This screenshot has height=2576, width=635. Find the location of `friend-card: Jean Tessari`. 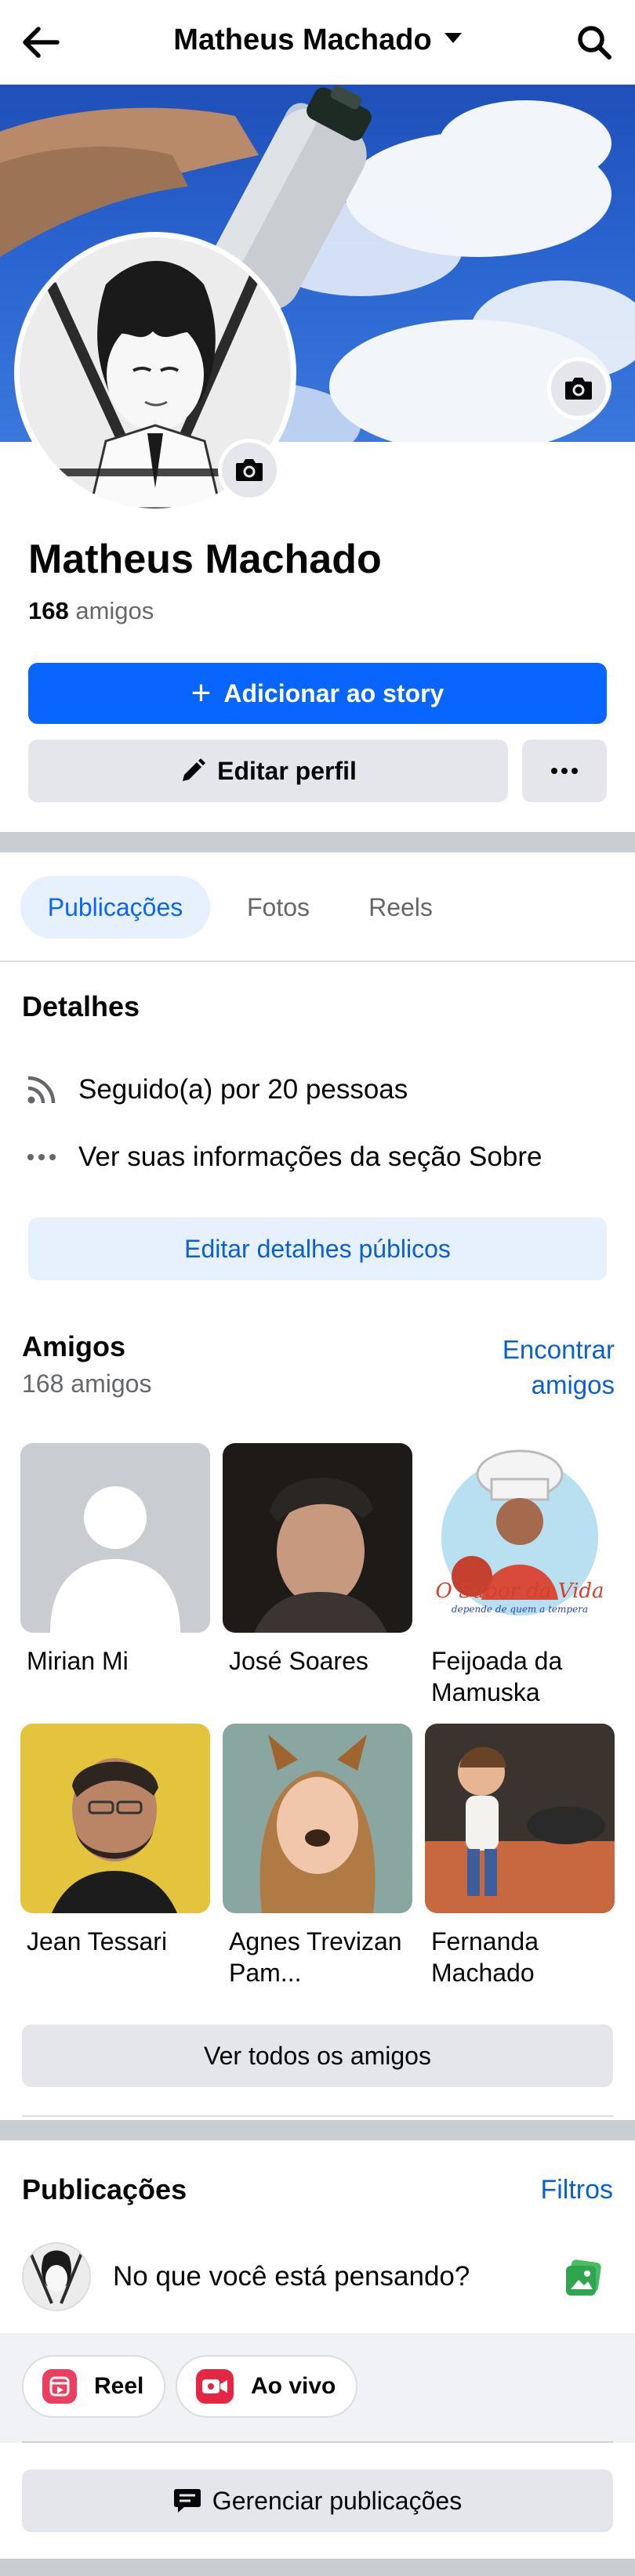

friend-card: Jean Tessari is located at coordinates (115, 1841).